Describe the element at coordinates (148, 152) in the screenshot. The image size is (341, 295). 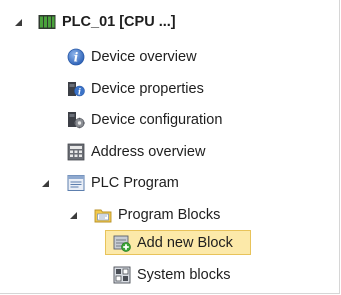
I see `tree-item-label: Address overview` at that location.